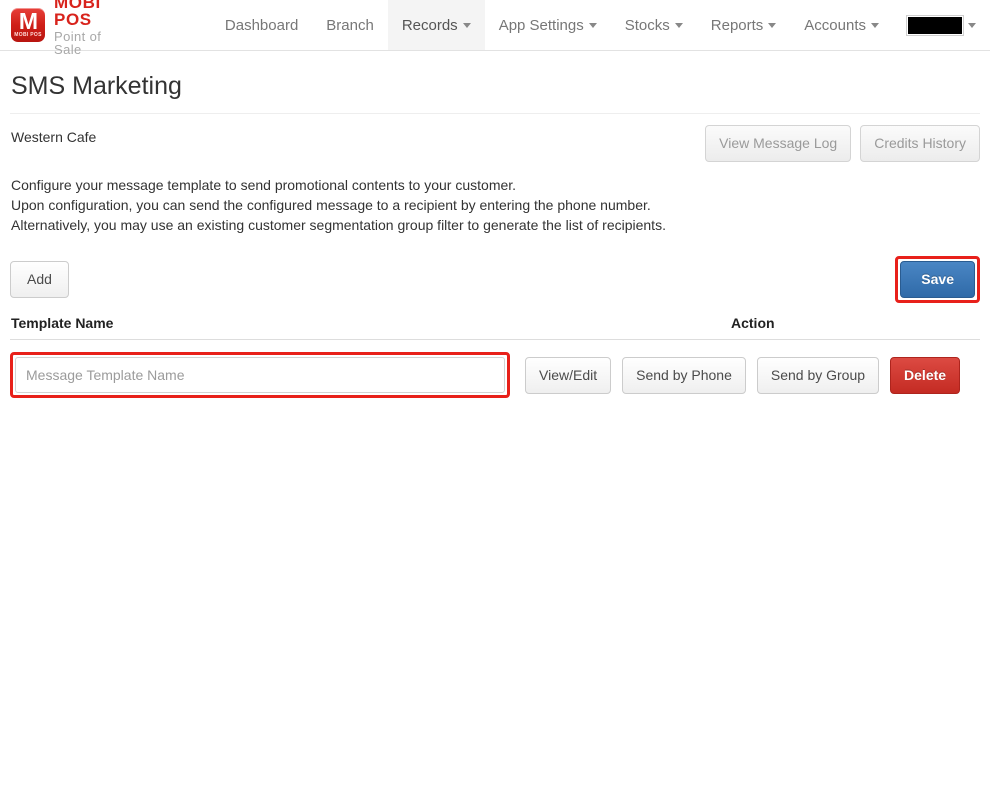 The height and width of the screenshot is (787, 990). I want to click on branch-name: Western Cafe, so click(54, 137).